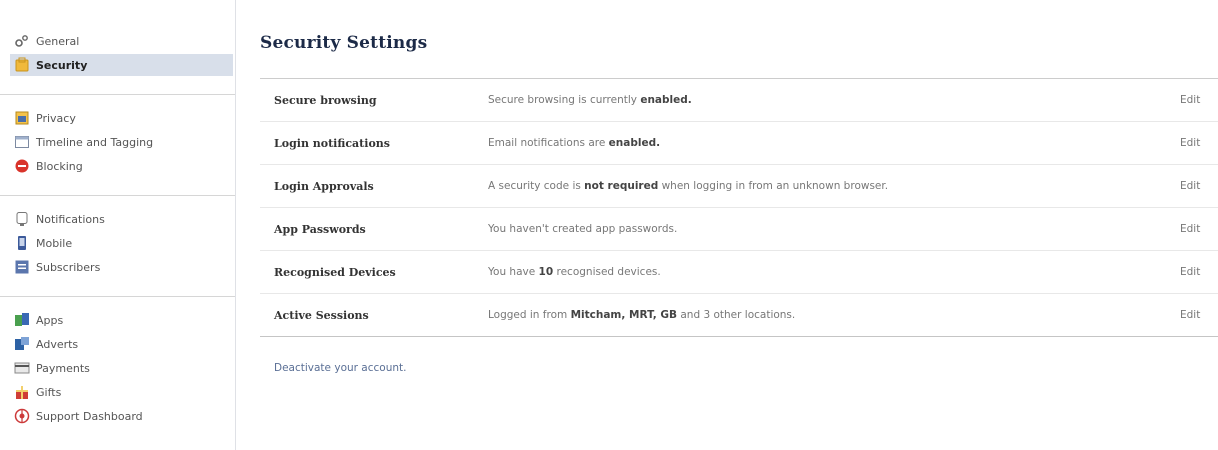  I want to click on description-text: when logging in from an unknown browser., so click(773, 186).